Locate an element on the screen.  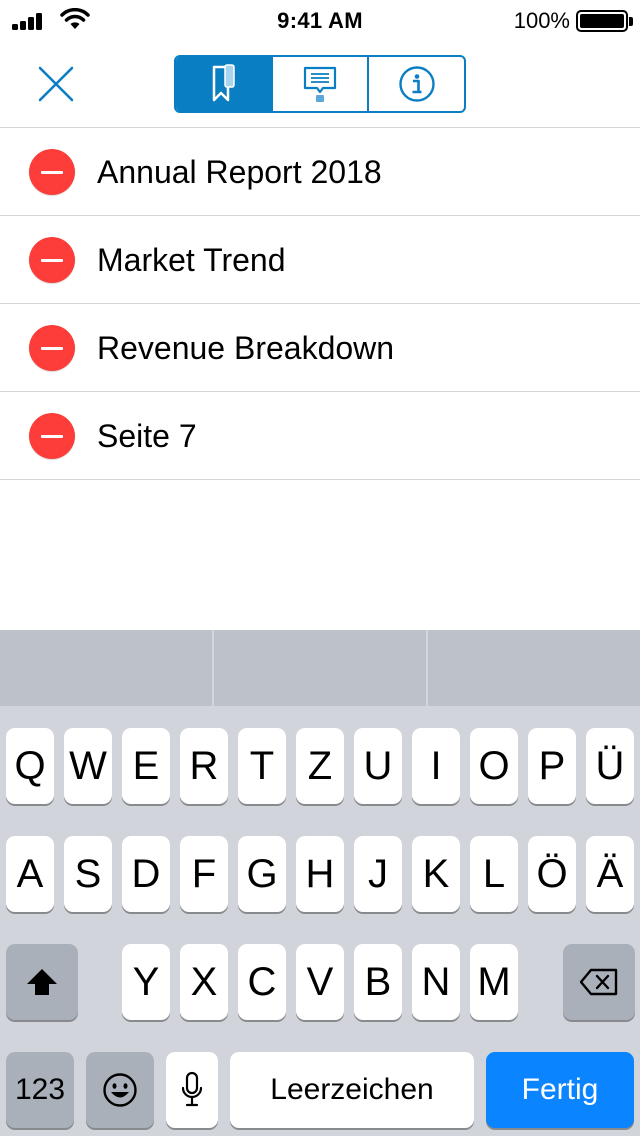
status-bar: 9:41 AM 100% is located at coordinates (320, 20).